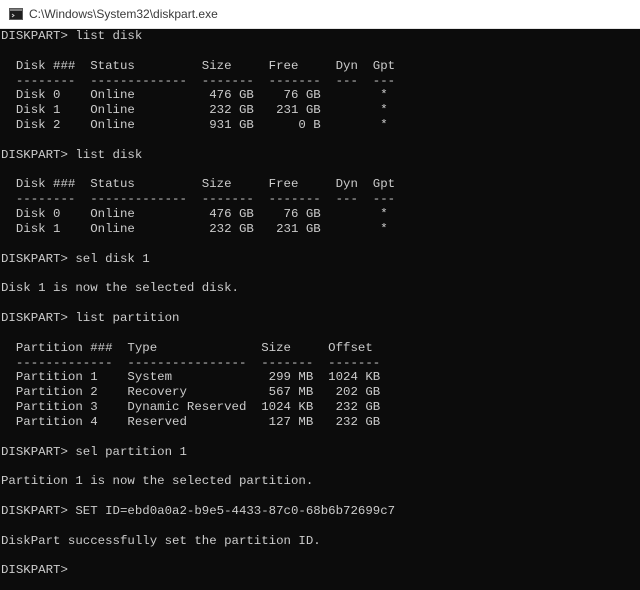  What do you see at coordinates (320, 14) in the screenshot?
I see `title-bar: C:\Windows\System32\diskpart.exe` at bounding box center [320, 14].